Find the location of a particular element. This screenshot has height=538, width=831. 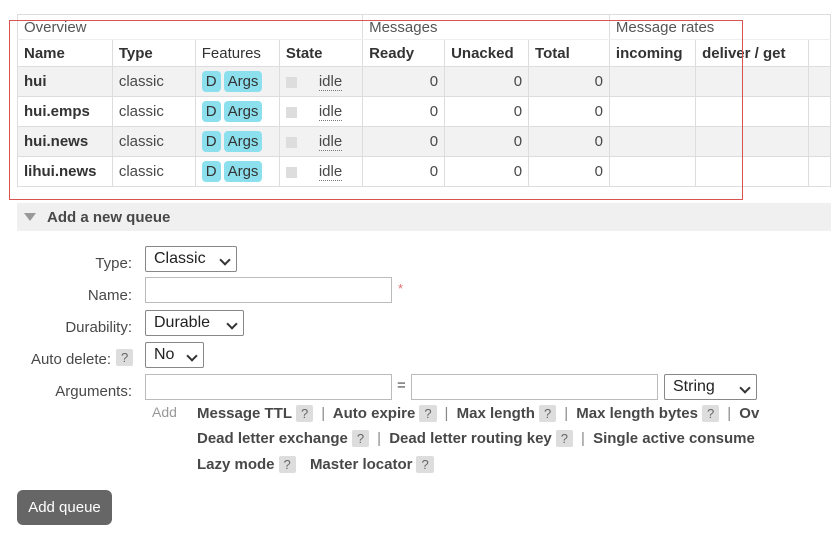

arg-overflow-link: Ov is located at coordinates (749, 413).